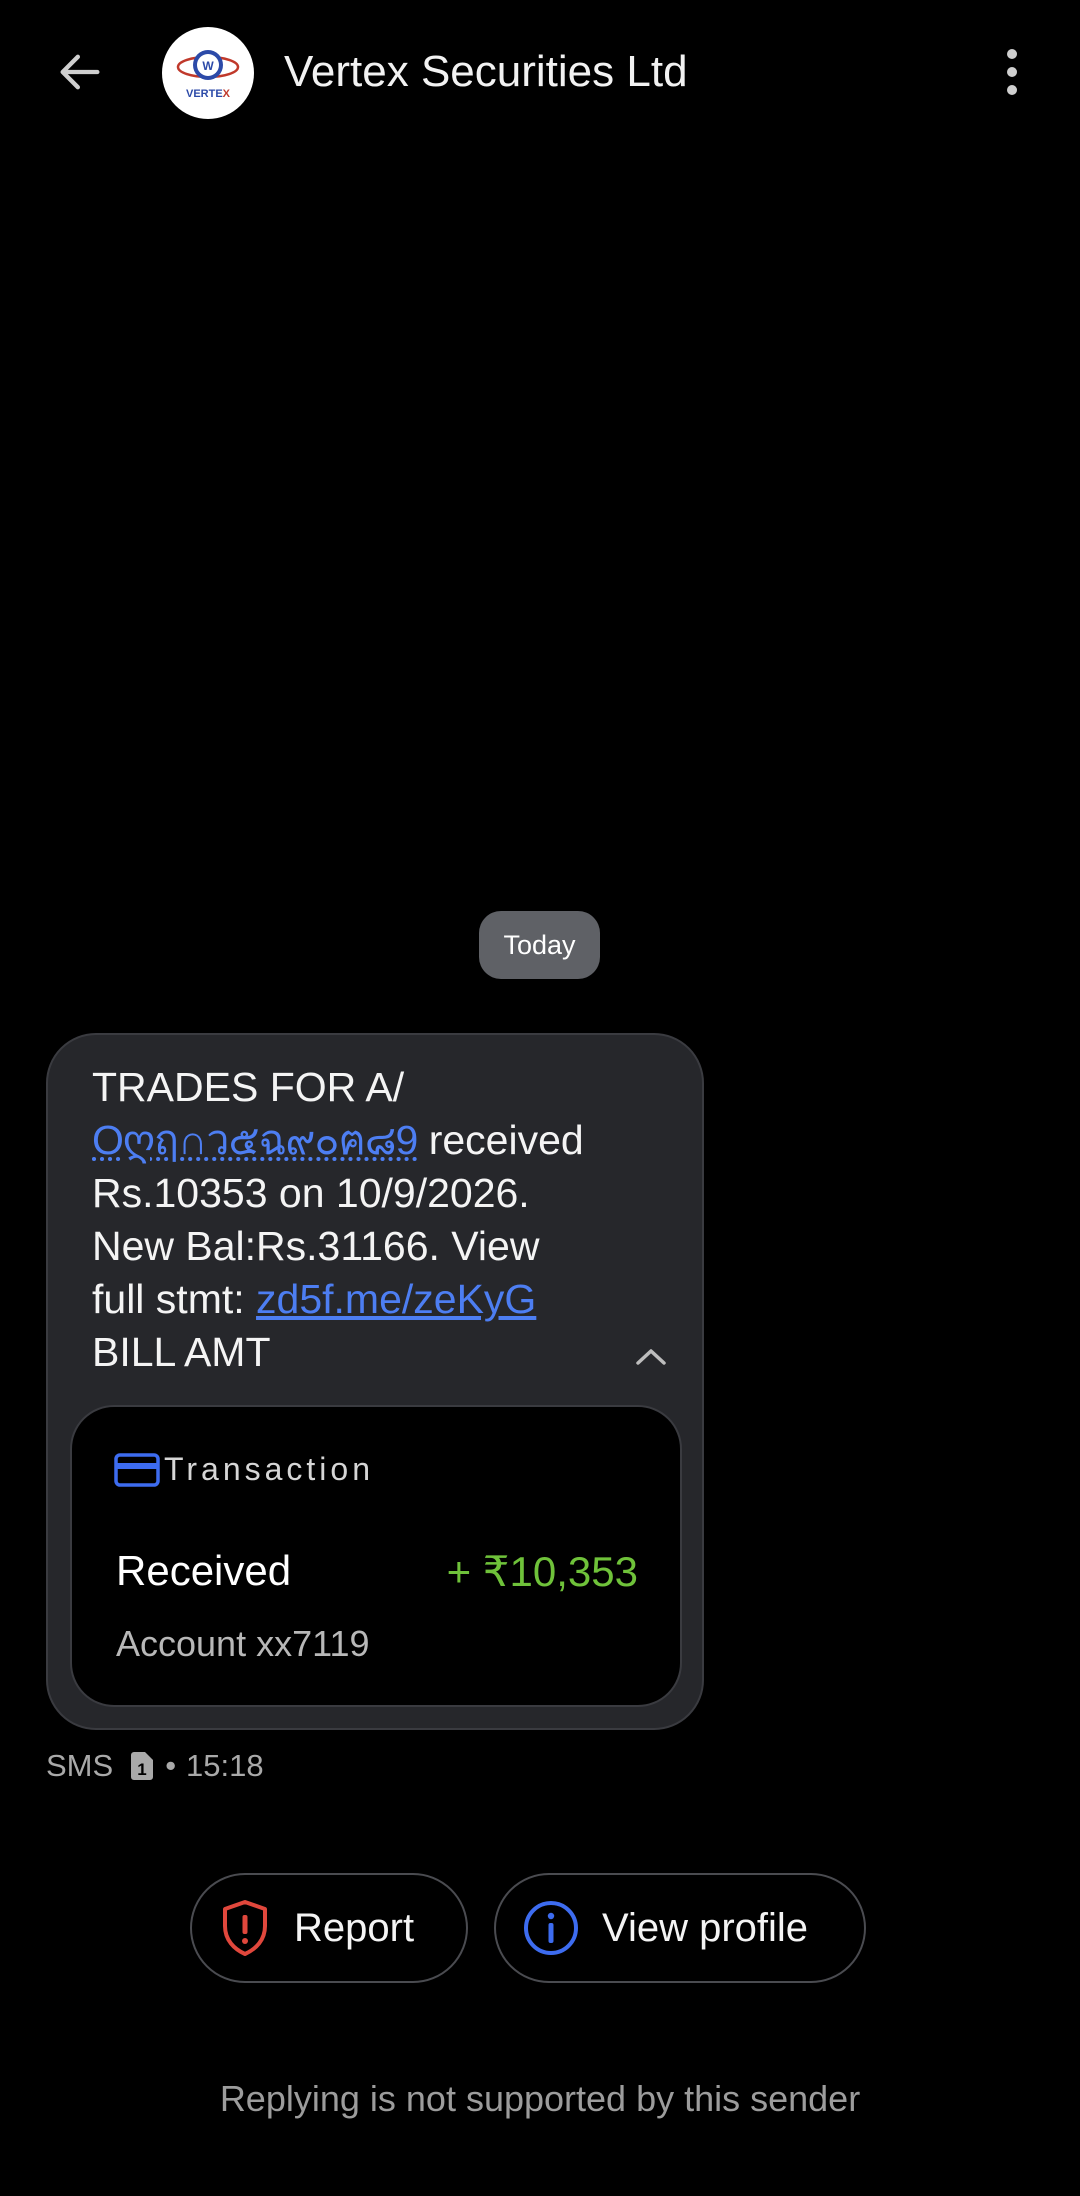 This screenshot has width=1080, height=2196. Describe the element at coordinates (248, 1087) in the screenshot. I see `message-line: TRADES FOR A/` at that location.